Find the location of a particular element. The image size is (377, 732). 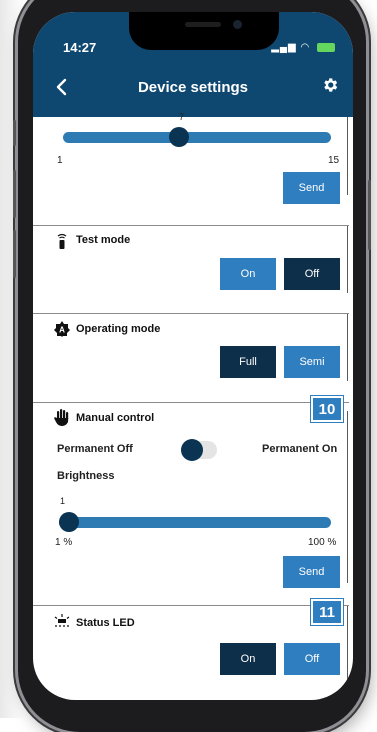

power-button is located at coordinates (369, 215).